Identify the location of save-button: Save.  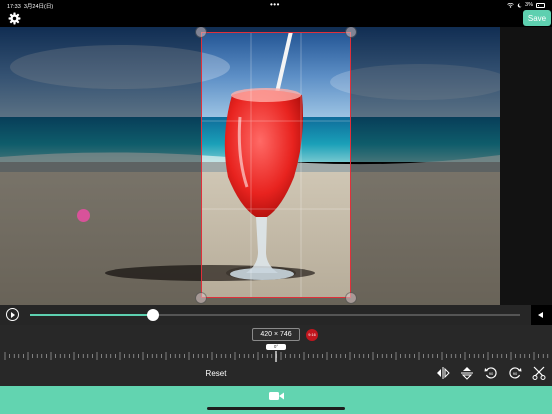
(537, 18).